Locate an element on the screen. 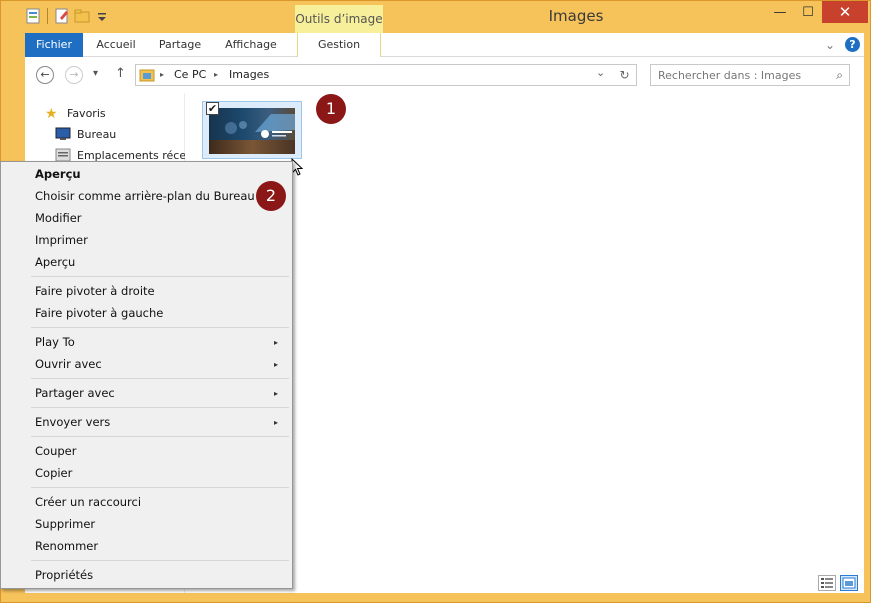 This screenshot has width=871, height=603. nav-favorites: Favoris is located at coordinates (86, 113).